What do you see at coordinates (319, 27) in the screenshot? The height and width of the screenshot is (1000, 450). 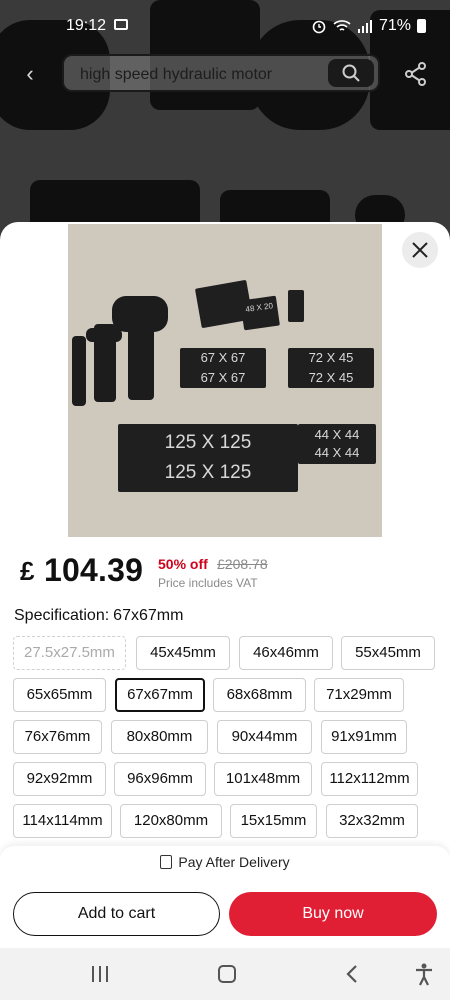 I see `alarm-icon` at bounding box center [319, 27].